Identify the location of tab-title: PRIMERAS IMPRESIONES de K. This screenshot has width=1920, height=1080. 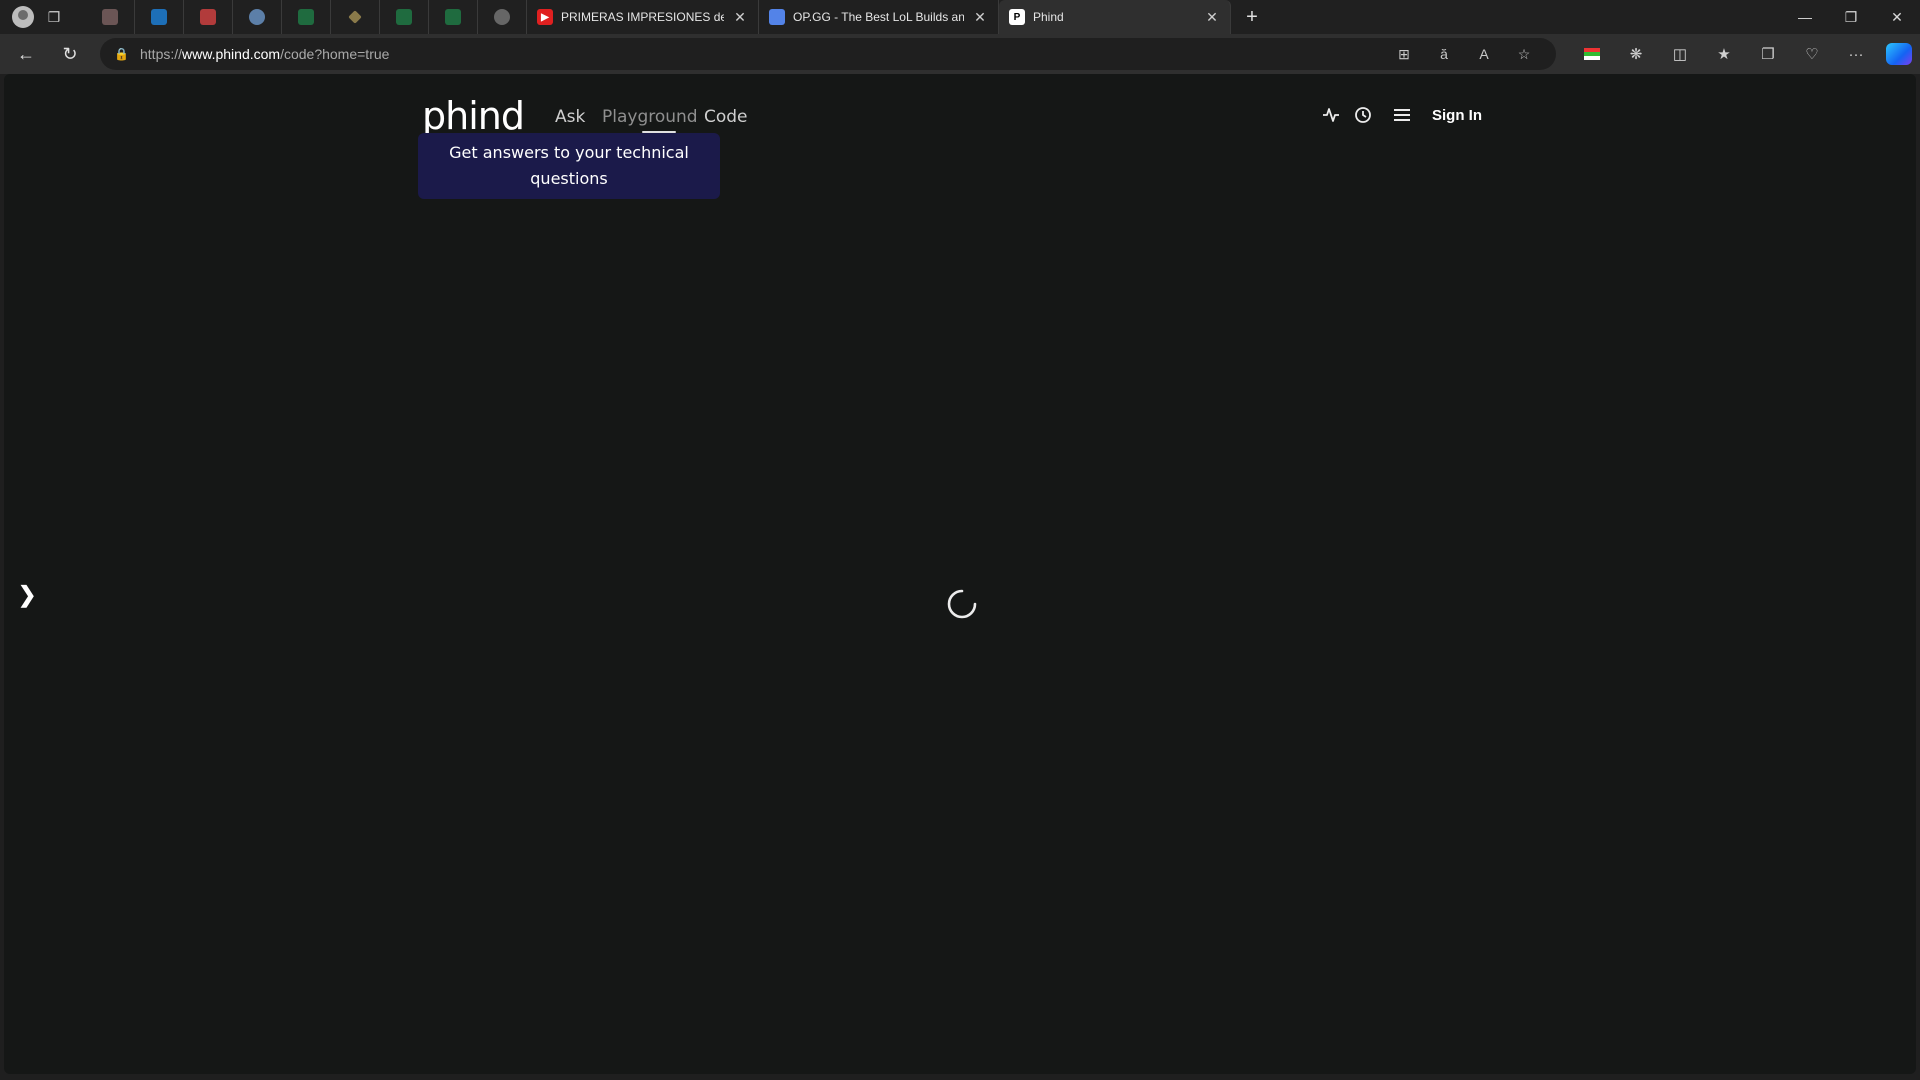
(642, 17).